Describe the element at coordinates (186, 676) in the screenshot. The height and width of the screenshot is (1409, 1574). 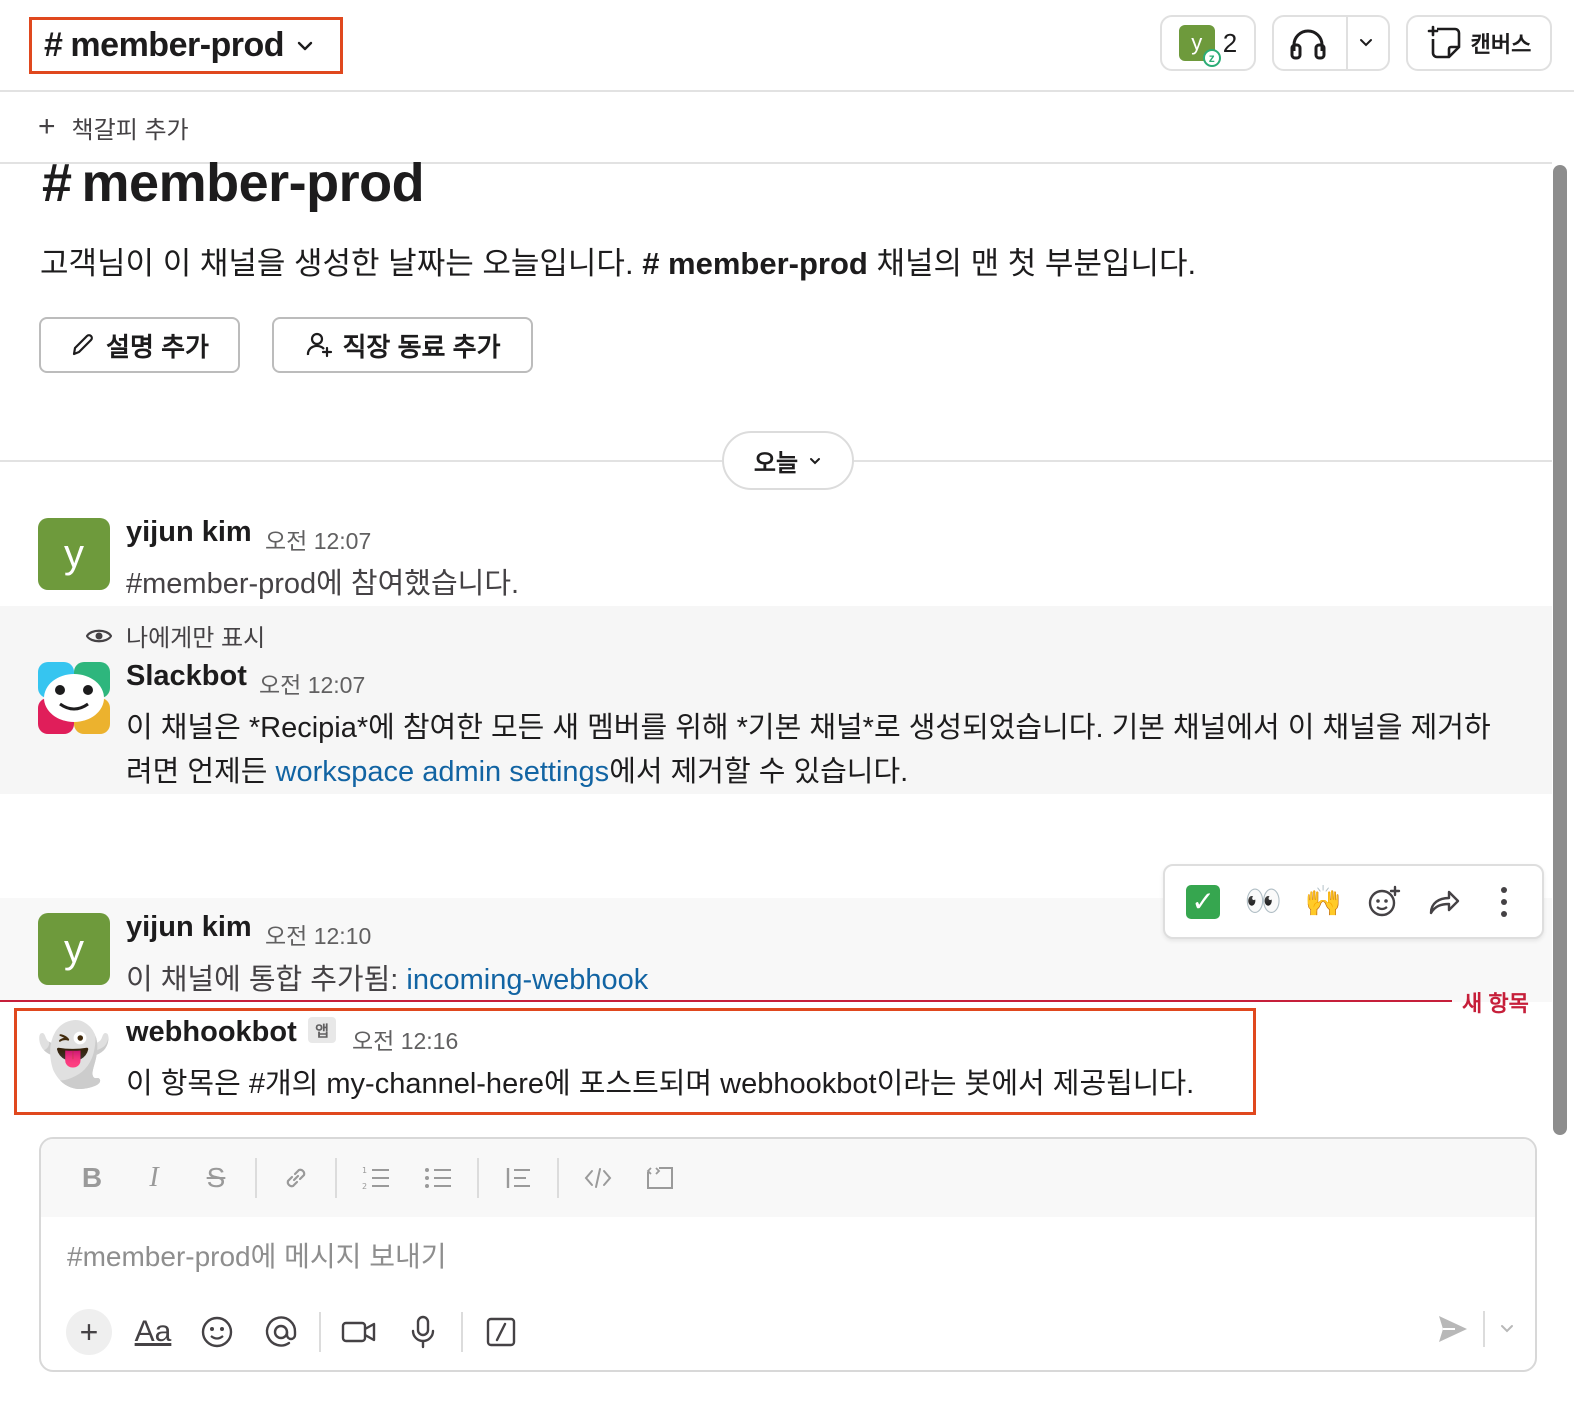
I see `message-author: Slackbot` at that location.